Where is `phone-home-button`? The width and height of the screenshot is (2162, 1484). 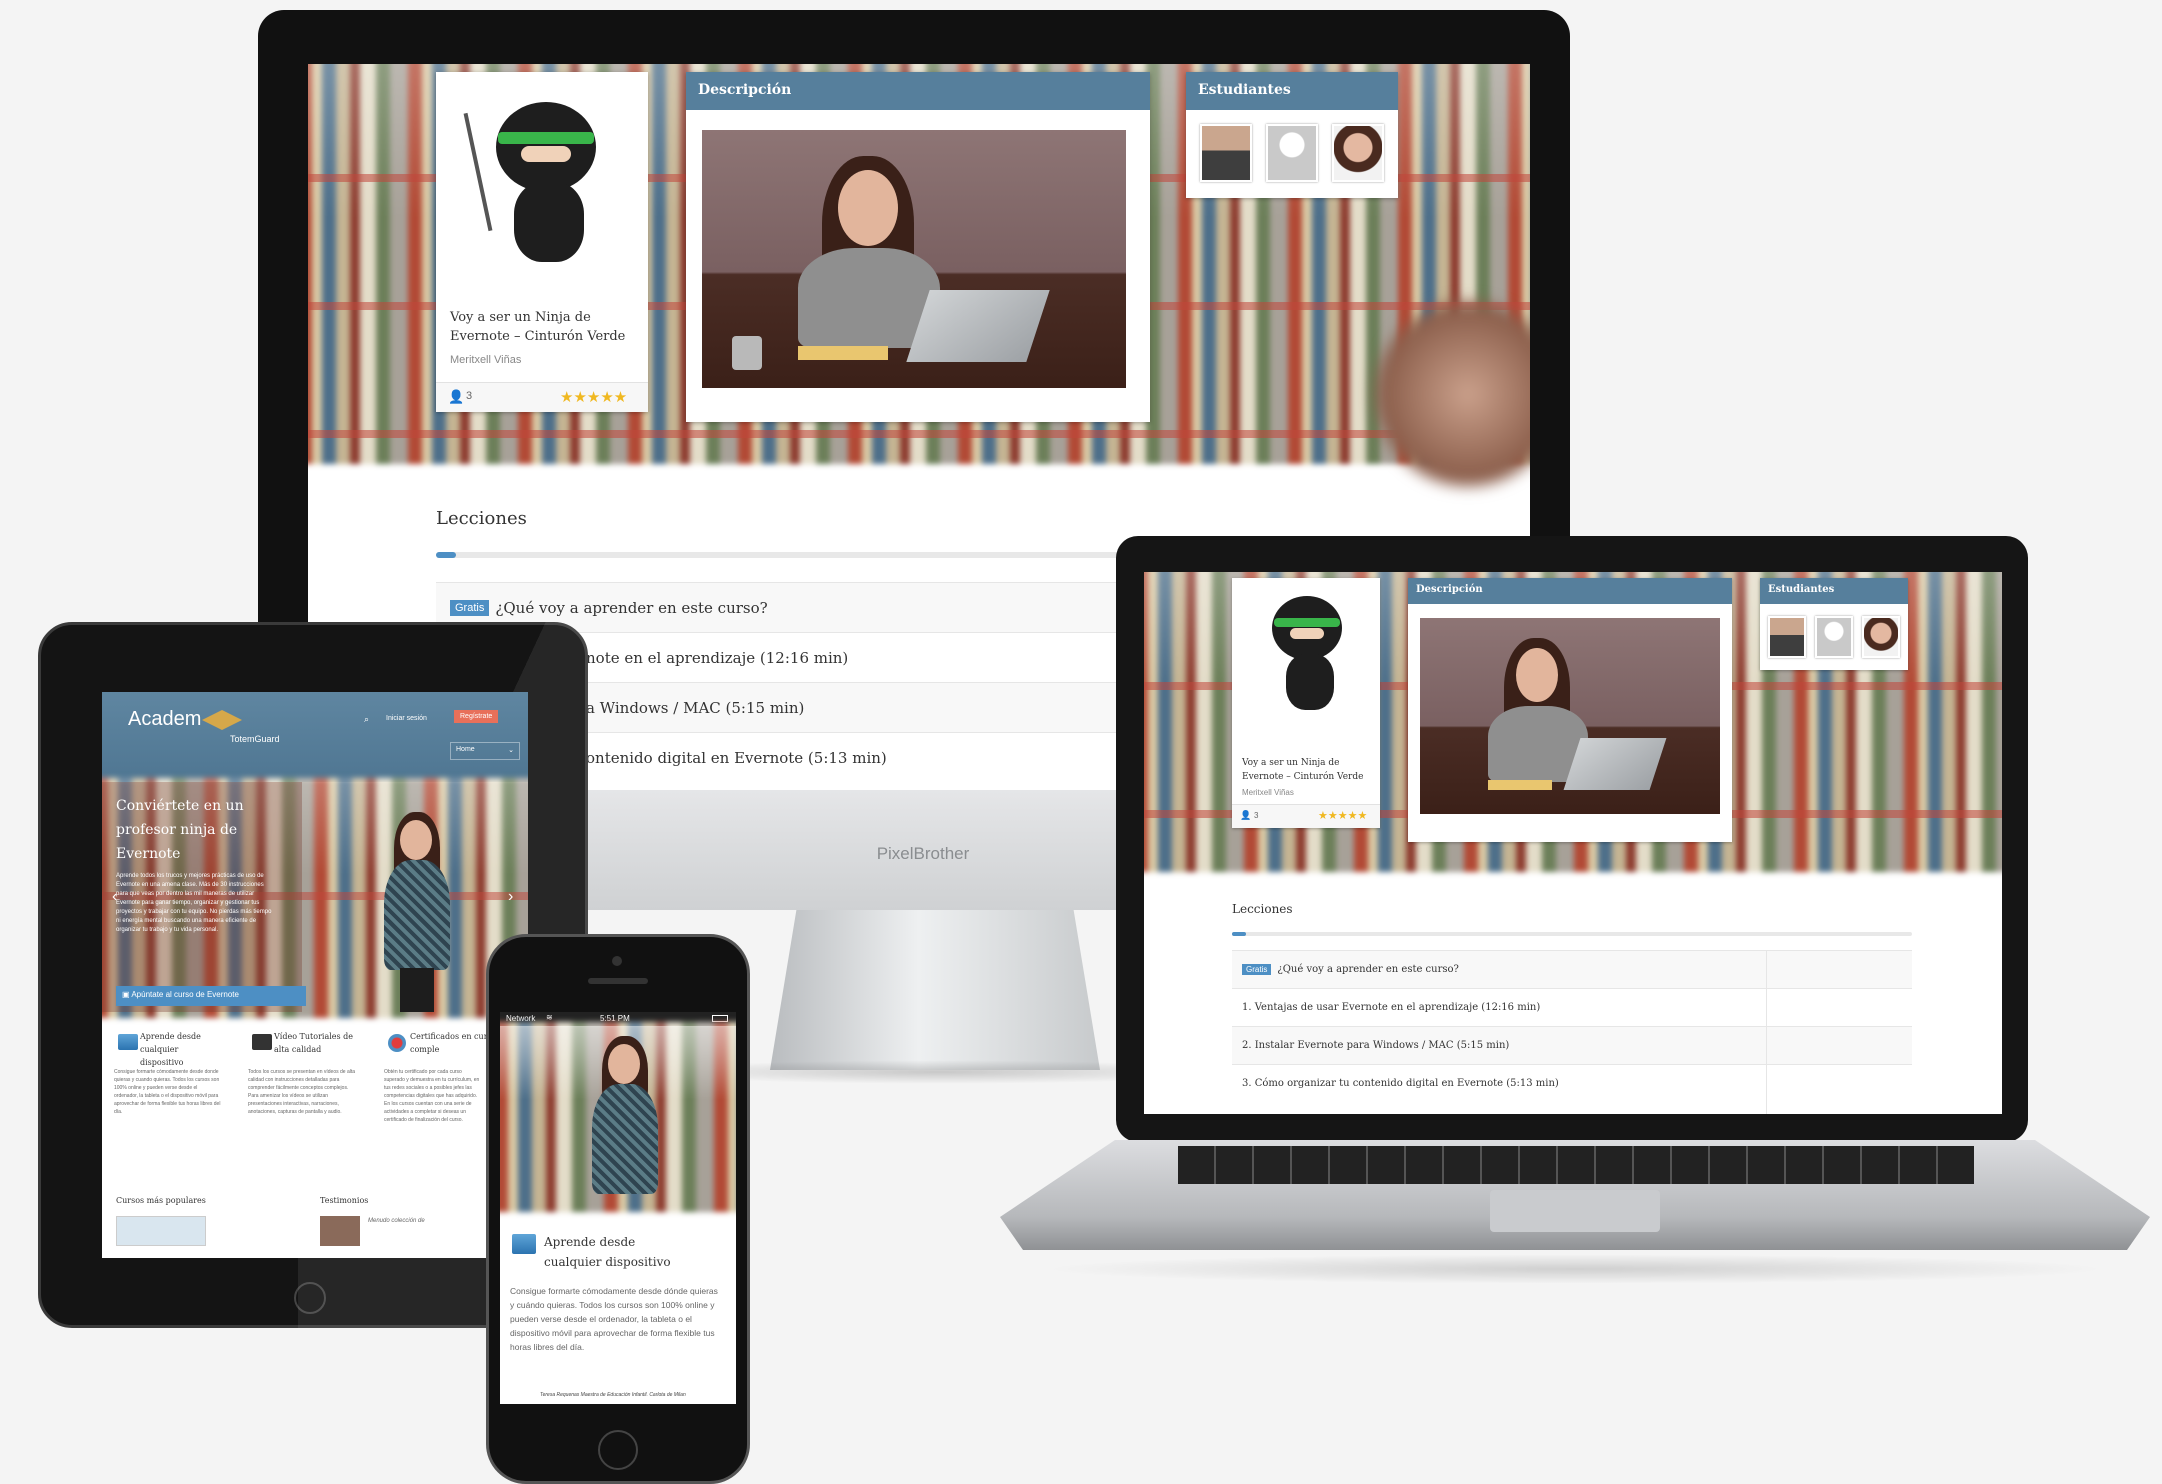 phone-home-button is located at coordinates (618, 1450).